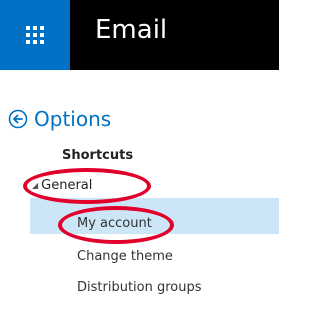  I want to click on nav-item-general-label: General, so click(67, 185).